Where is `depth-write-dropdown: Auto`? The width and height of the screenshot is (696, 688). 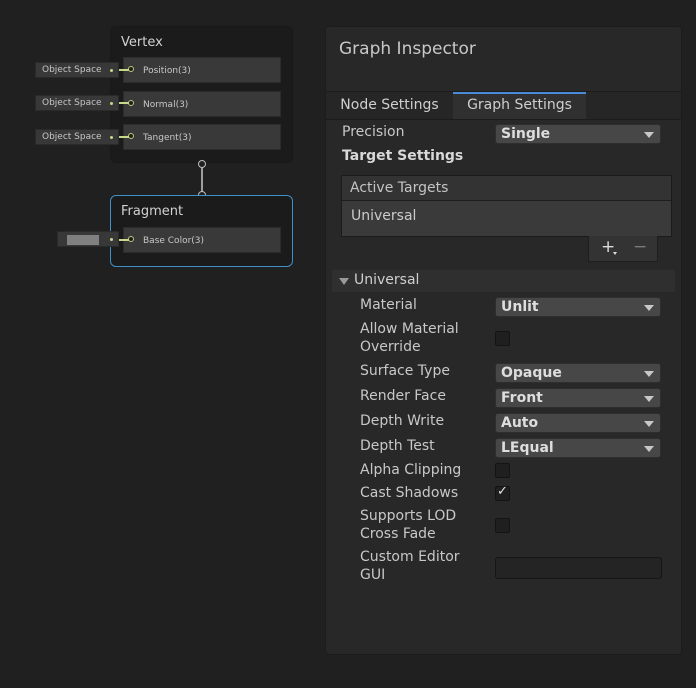 depth-write-dropdown: Auto is located at coordinates (578, 423).